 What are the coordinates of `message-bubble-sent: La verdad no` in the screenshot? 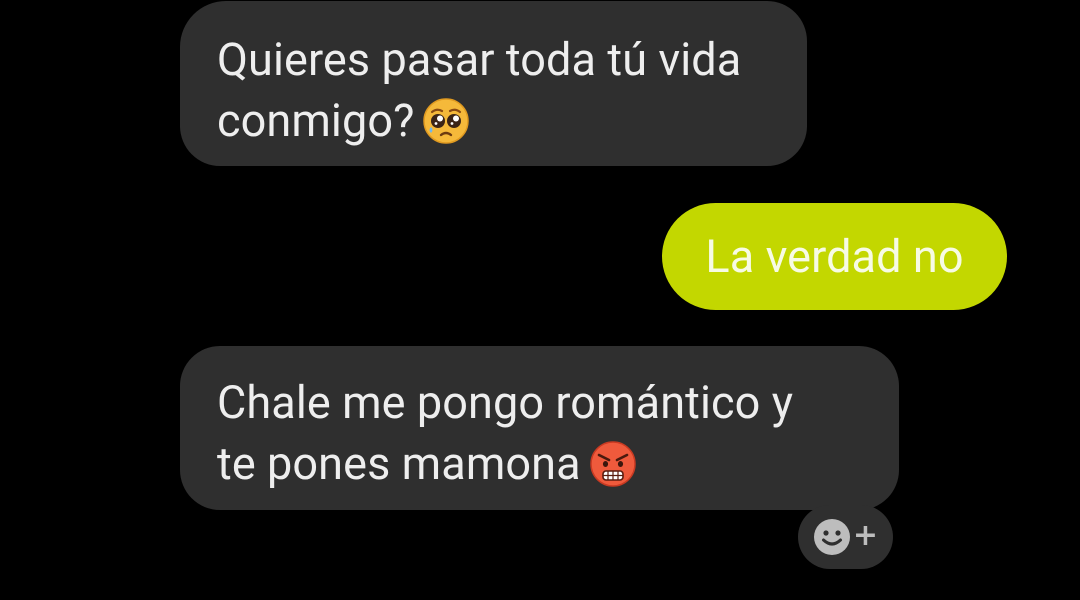 It's located at (834, 256).